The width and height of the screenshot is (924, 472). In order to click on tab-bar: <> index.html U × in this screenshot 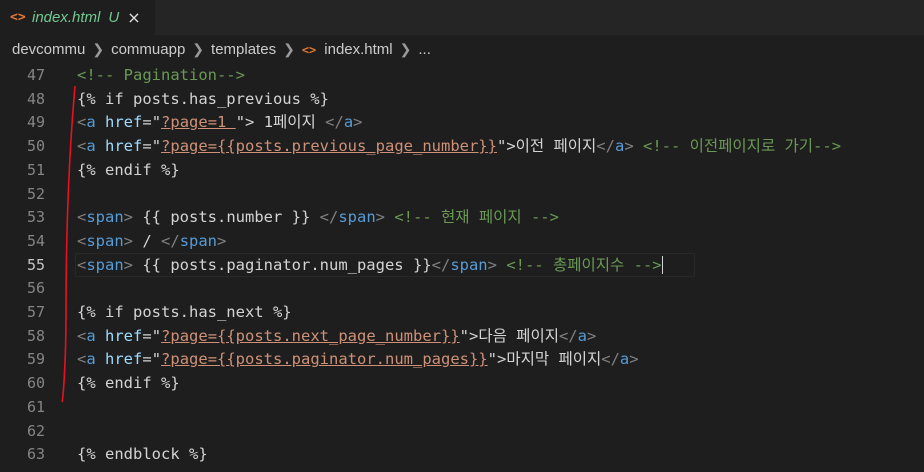, I will do `click(462, 17)`.